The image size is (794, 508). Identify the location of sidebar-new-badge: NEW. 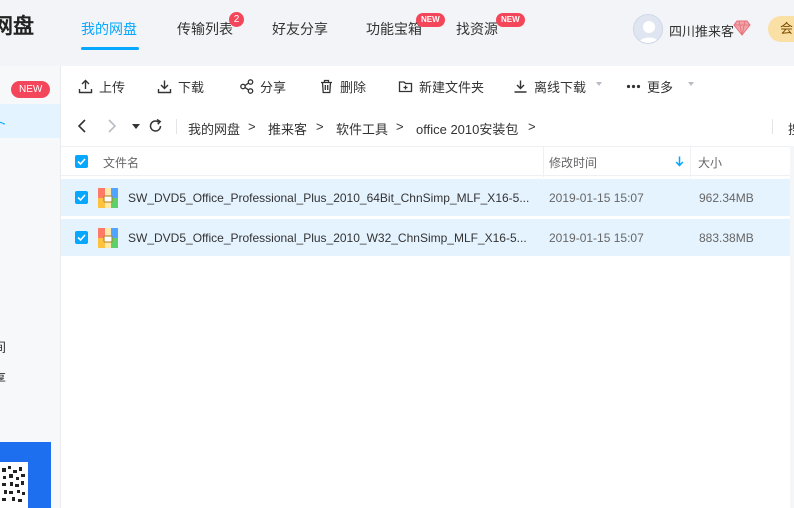
(31, 89).